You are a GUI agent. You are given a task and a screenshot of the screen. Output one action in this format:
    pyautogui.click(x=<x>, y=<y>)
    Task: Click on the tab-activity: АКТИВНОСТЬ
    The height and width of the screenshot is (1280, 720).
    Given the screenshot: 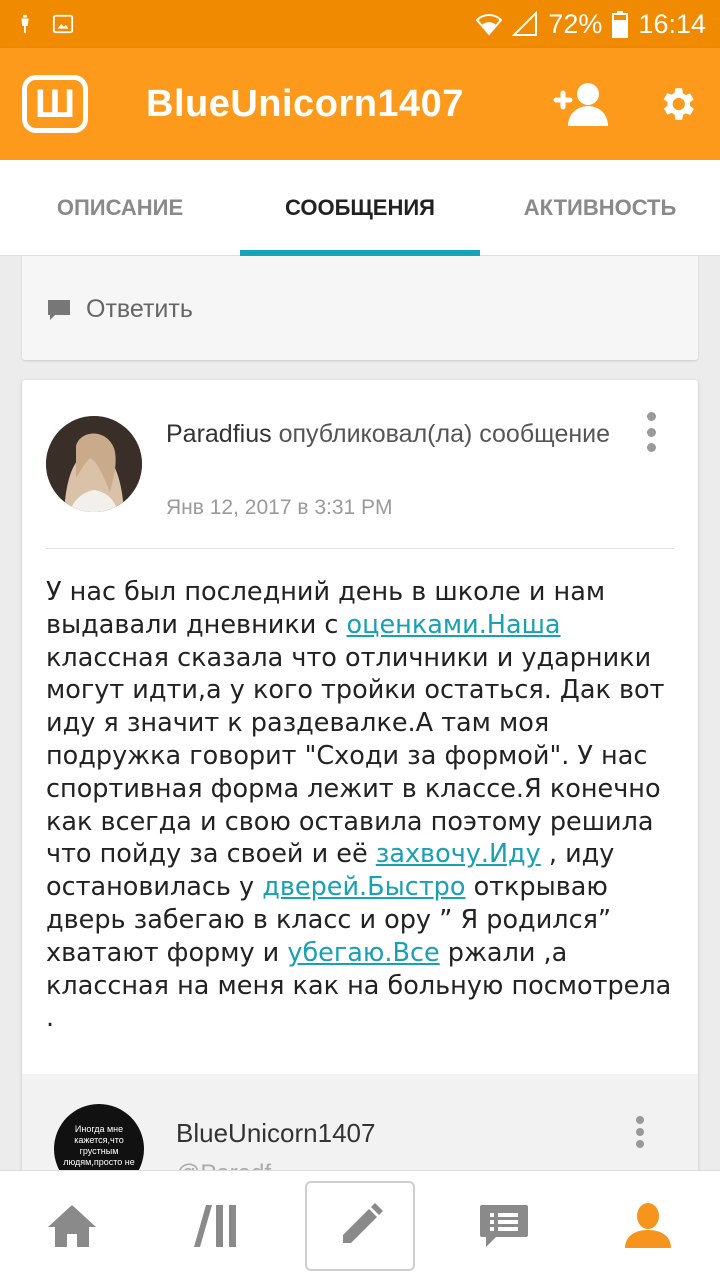 What is the action you would take?
    pyautogui.click(x=600, y=208)
    